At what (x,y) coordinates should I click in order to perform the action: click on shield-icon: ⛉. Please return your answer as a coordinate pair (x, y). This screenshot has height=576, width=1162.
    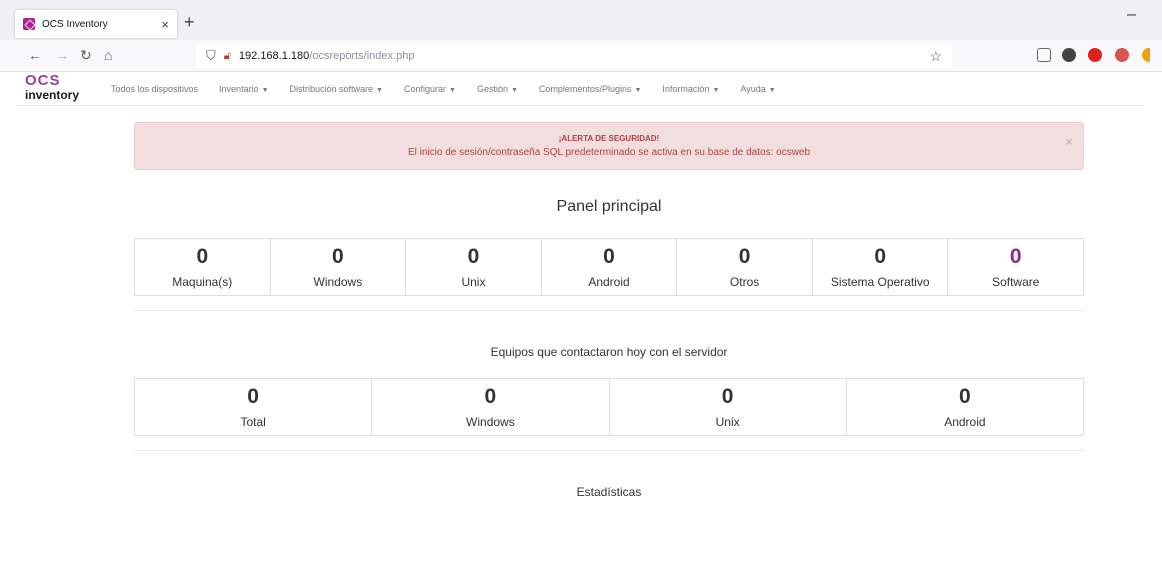
    Looking at the image, I should click on (211, 56).